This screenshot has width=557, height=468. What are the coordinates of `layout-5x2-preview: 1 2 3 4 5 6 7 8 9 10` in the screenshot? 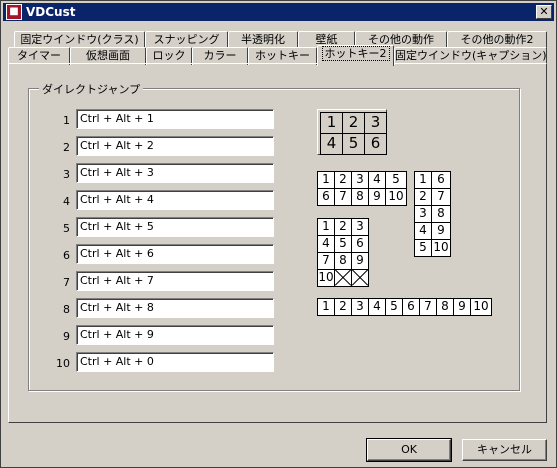 It's located at (362, 188).